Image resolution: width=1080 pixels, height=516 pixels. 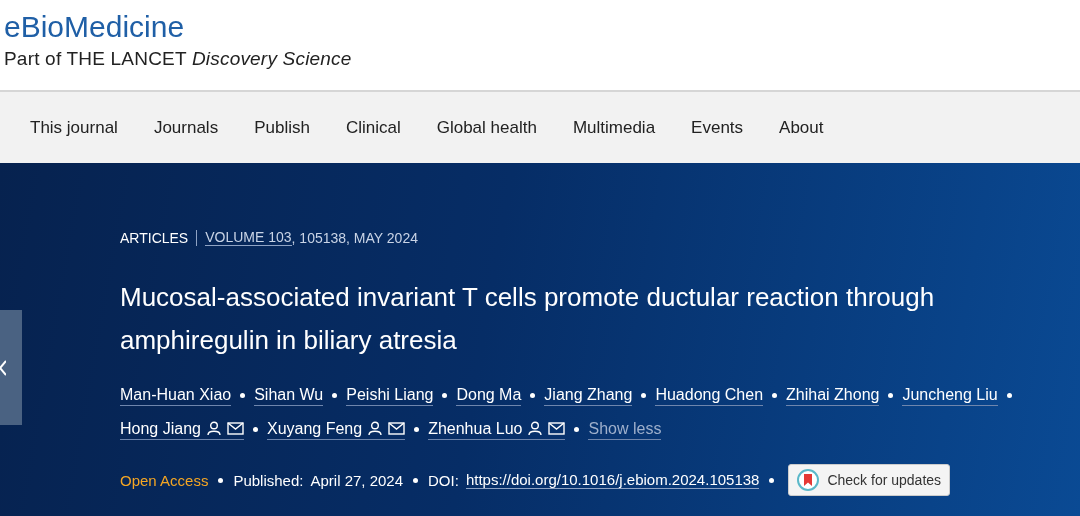 What do you see at coordinates (282, 127) in the screenshot?
I see `nav-link: Publish` at bounding box center [282, 127].